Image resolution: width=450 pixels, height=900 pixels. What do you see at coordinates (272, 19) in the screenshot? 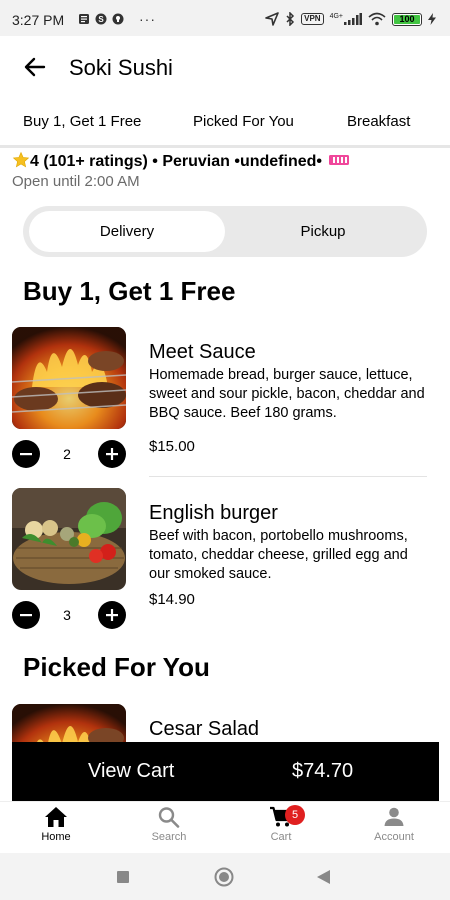
I see `location-icon` at bounding box center [272, 19].